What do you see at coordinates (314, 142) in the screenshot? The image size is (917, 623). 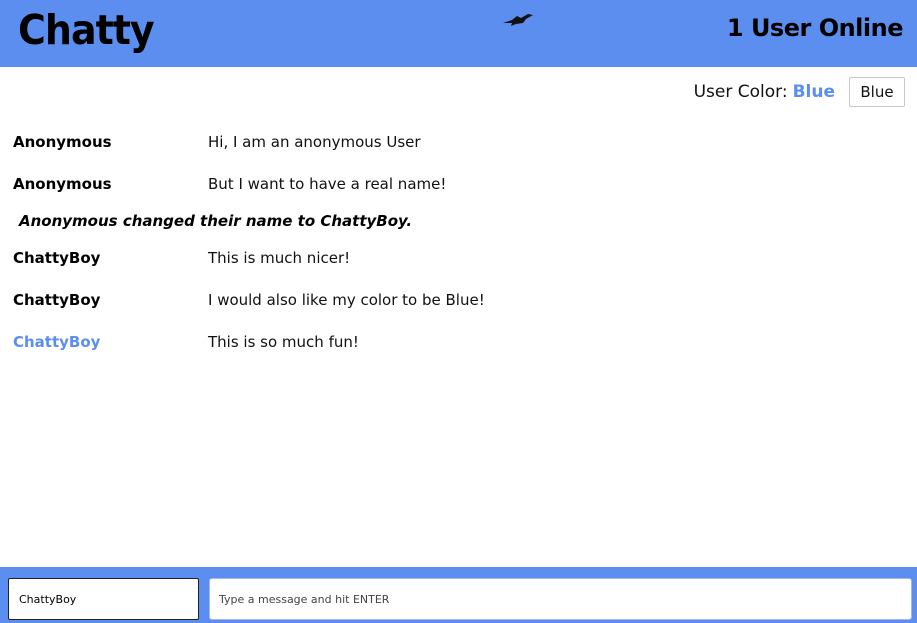 I see `message-text: Hi, I am an anonymous User` at bounding box center [314, 142].